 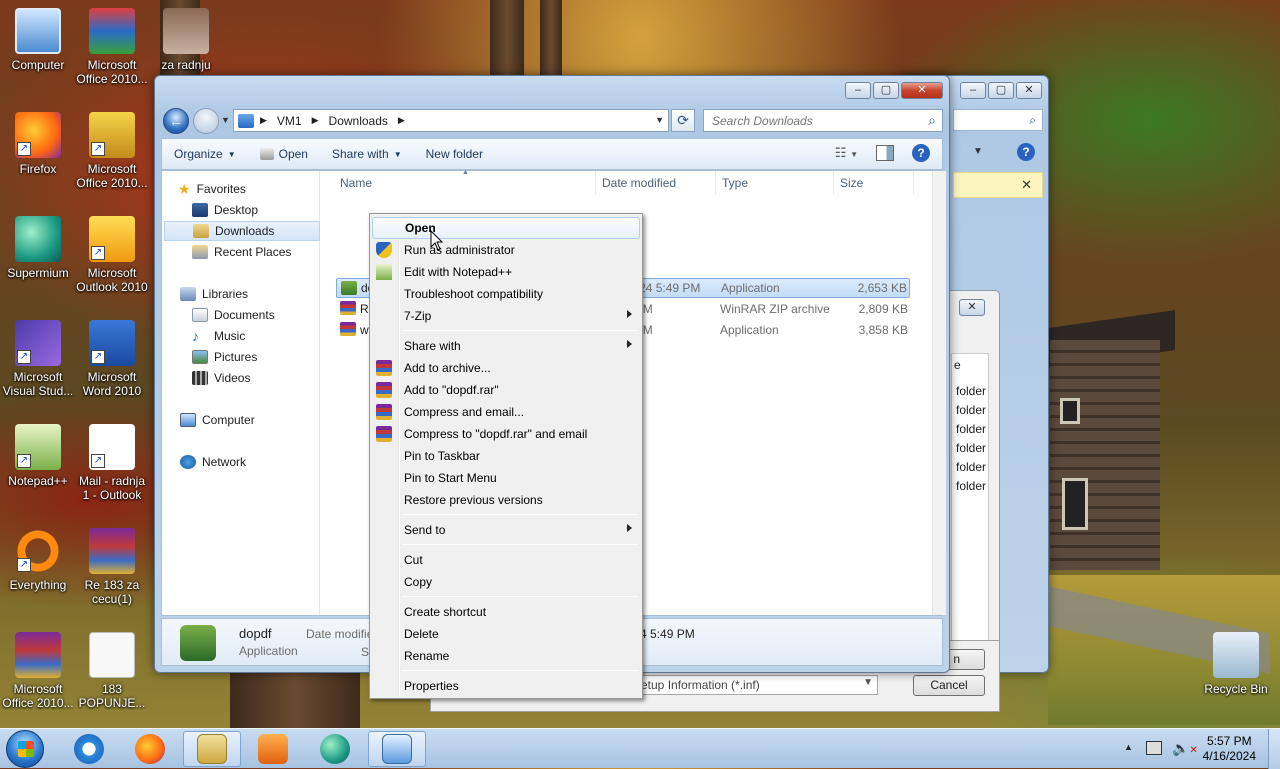 What do you see at coordinates (270, 252) in the screenshot?
I see `nav-recent-places: Recent Places` at bounding box center [270, 252].